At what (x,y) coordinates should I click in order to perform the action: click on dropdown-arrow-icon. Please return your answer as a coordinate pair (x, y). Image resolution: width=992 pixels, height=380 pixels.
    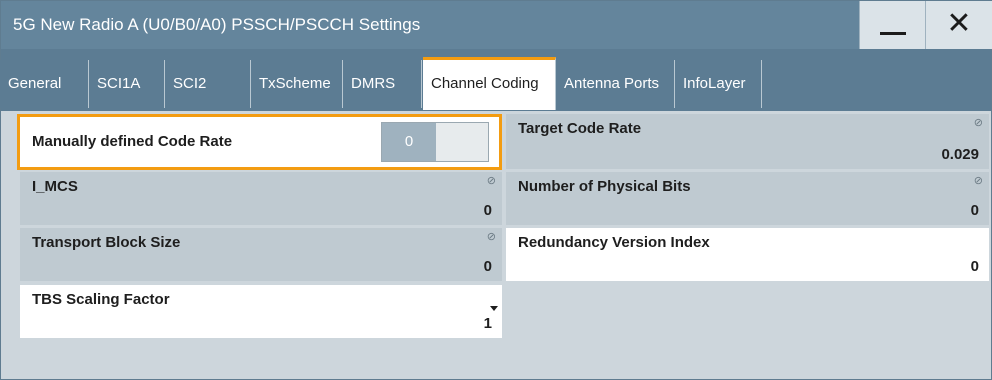
    Looking at the image, I should click on (494, 308).